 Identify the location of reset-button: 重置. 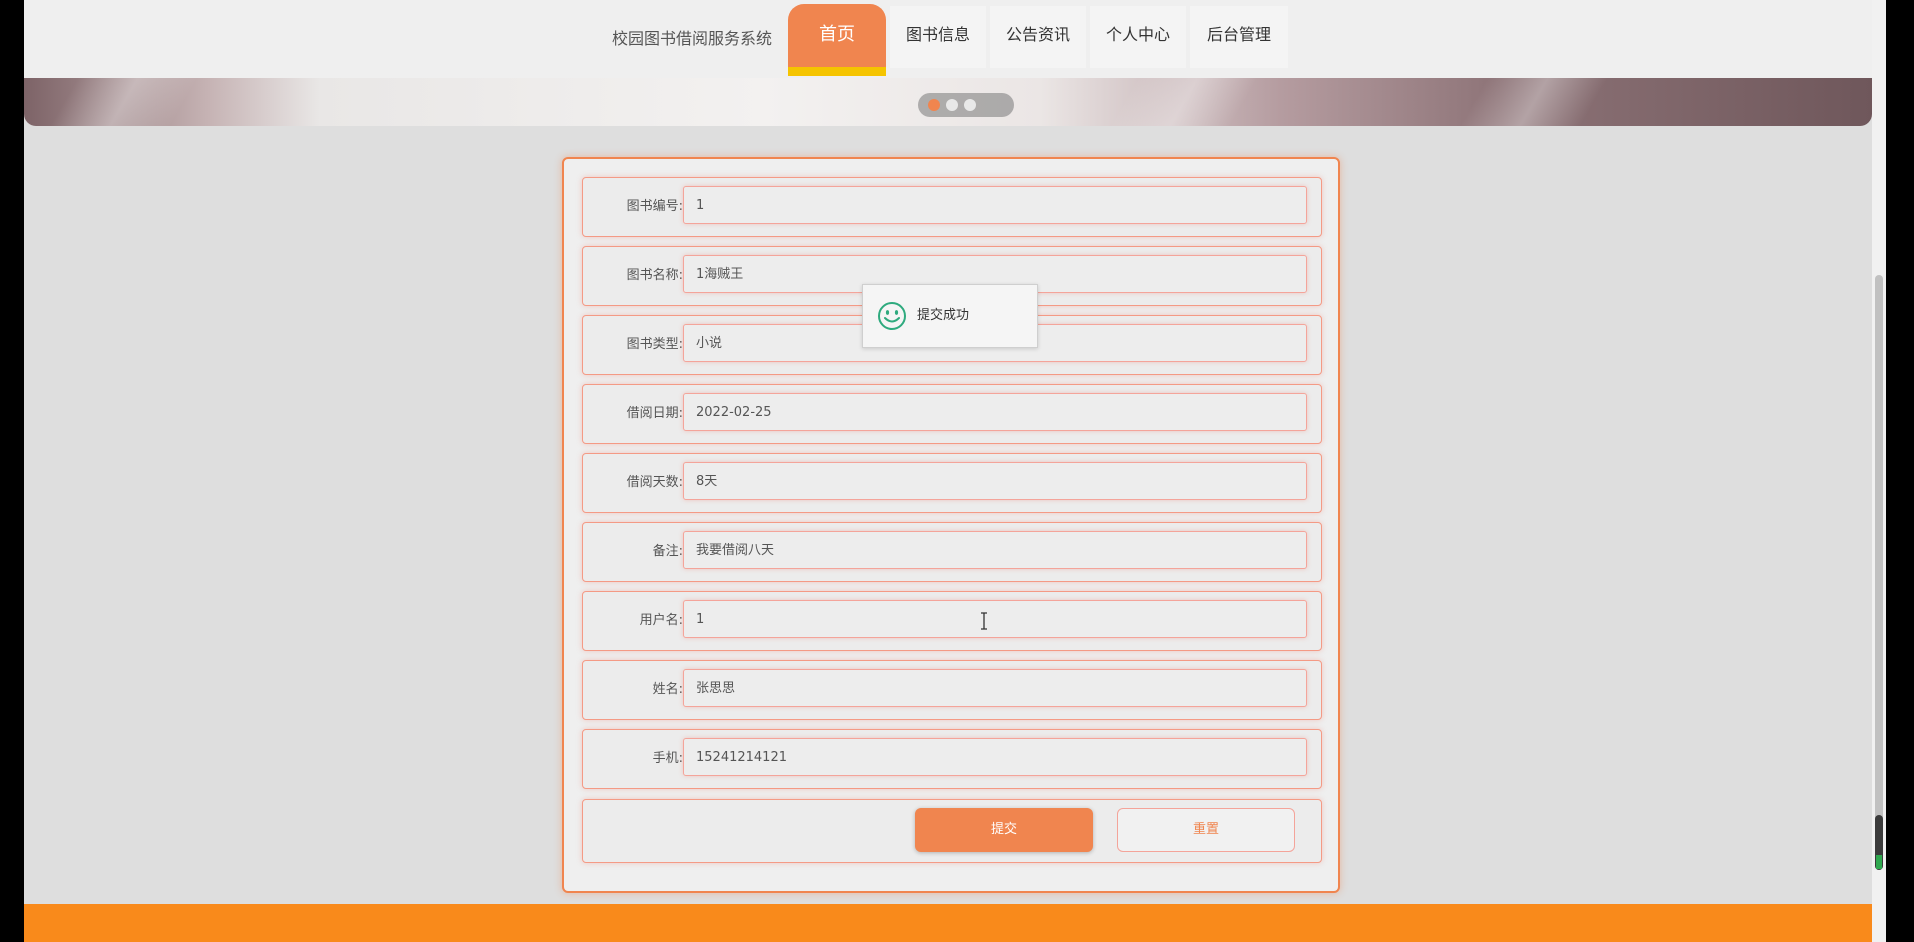
(1206, 830).